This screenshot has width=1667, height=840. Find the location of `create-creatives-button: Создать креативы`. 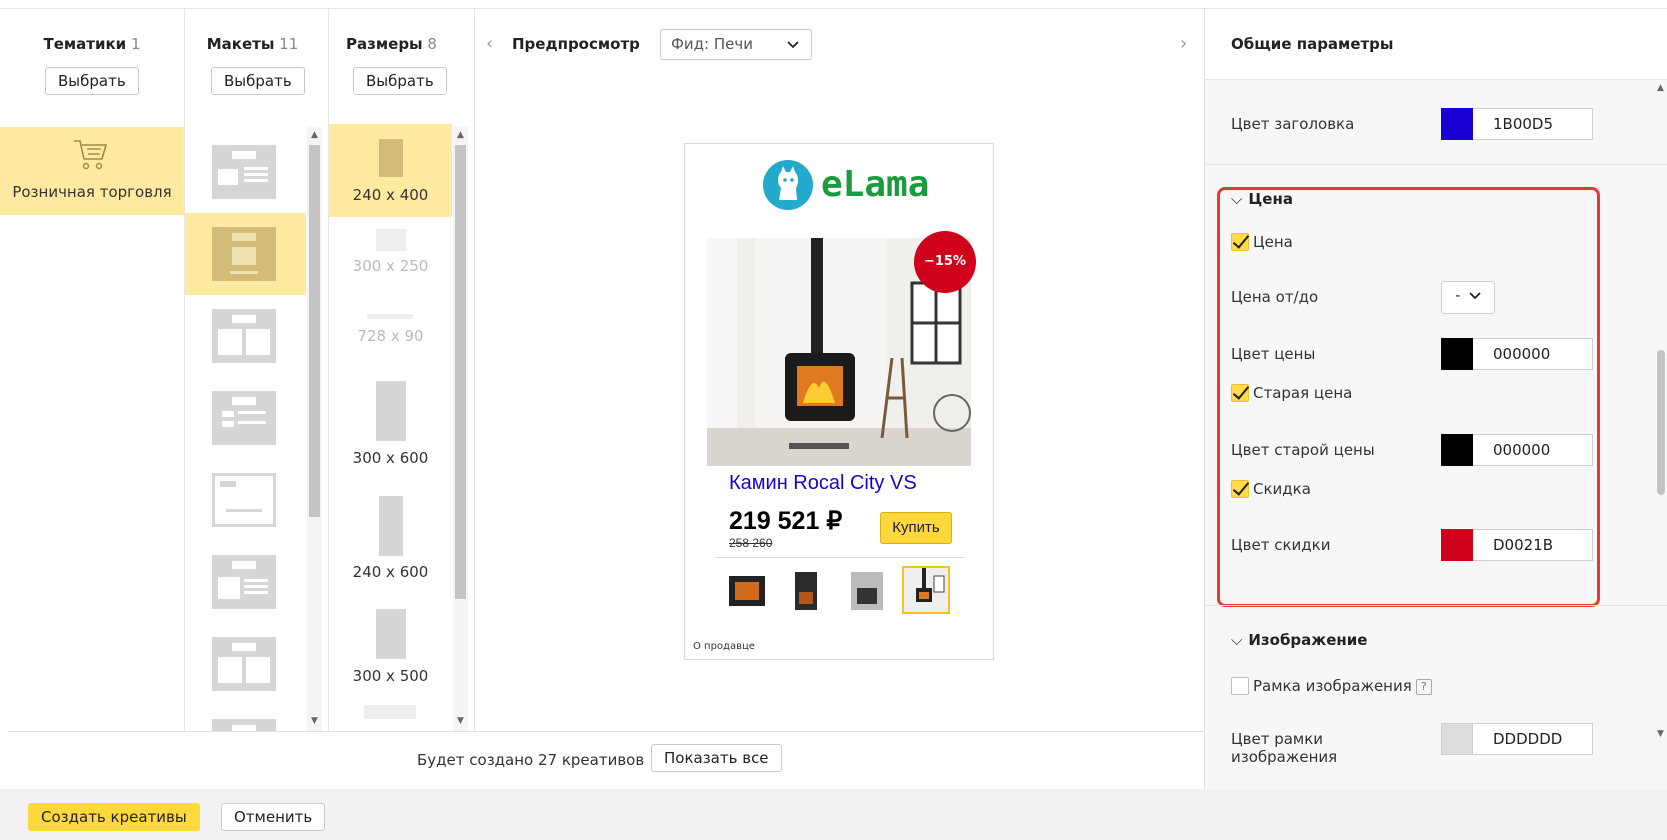

create-creatives-button: Создать креативы is located at coordinates (114, 817).